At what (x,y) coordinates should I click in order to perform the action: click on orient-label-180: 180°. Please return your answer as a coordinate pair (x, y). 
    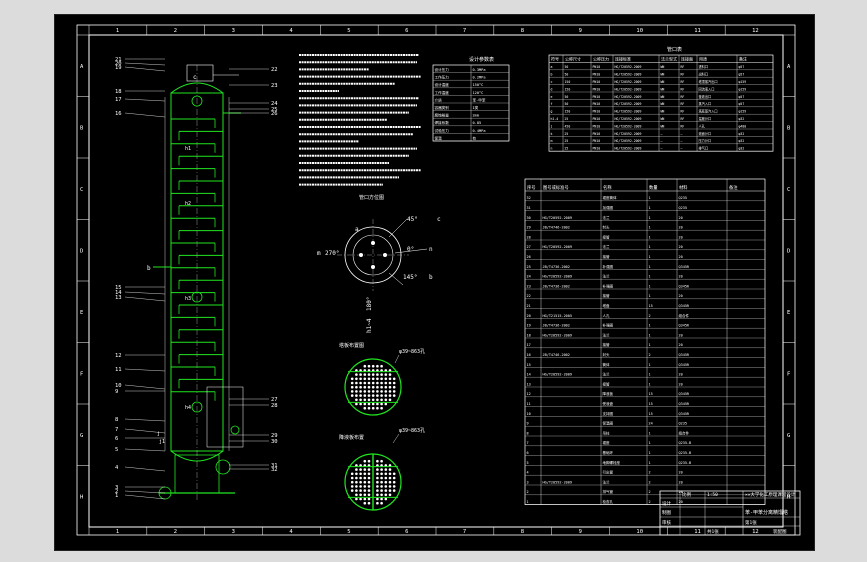
    Looking at the image, I should click on (369, 304).